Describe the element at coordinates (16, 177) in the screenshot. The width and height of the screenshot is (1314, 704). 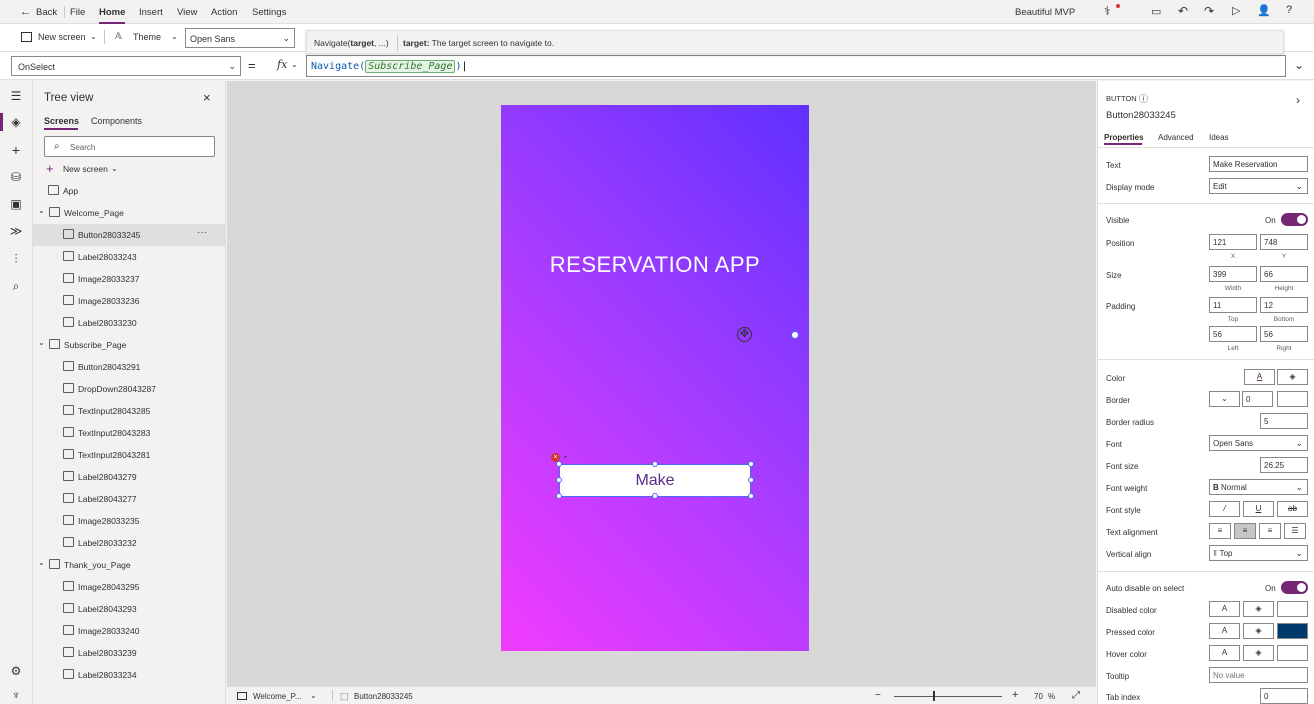
I see `data-cylinder-icon: ⛁` at that location.